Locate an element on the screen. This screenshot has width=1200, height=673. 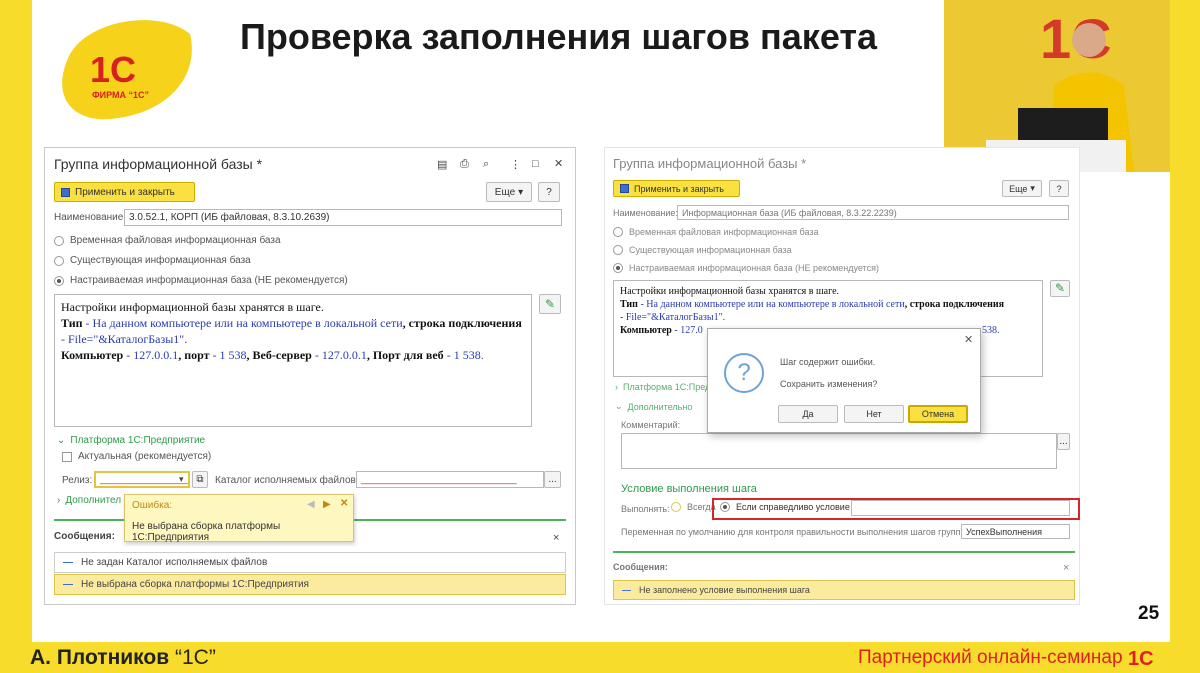
dialog-line1: Шаг содержит ошибки. is located at coordinates (828, 362).